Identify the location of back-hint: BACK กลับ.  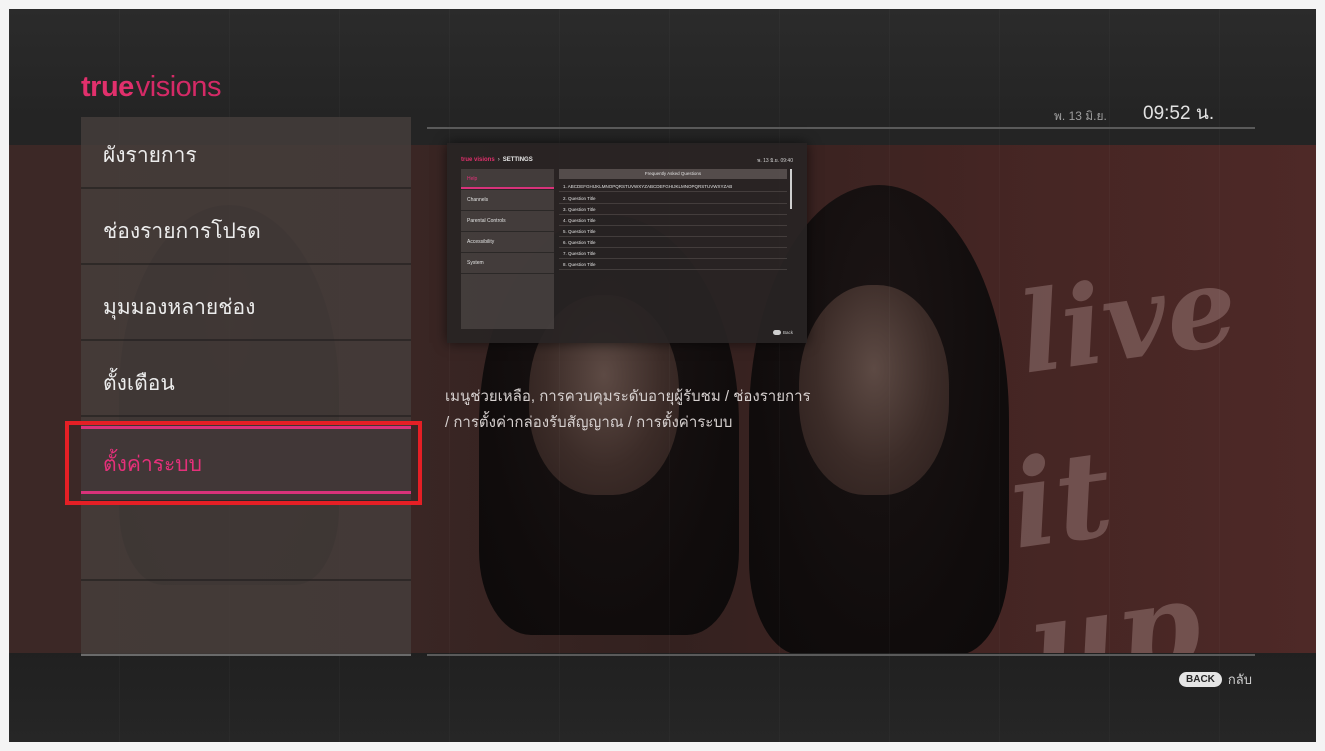
(1215, 679).